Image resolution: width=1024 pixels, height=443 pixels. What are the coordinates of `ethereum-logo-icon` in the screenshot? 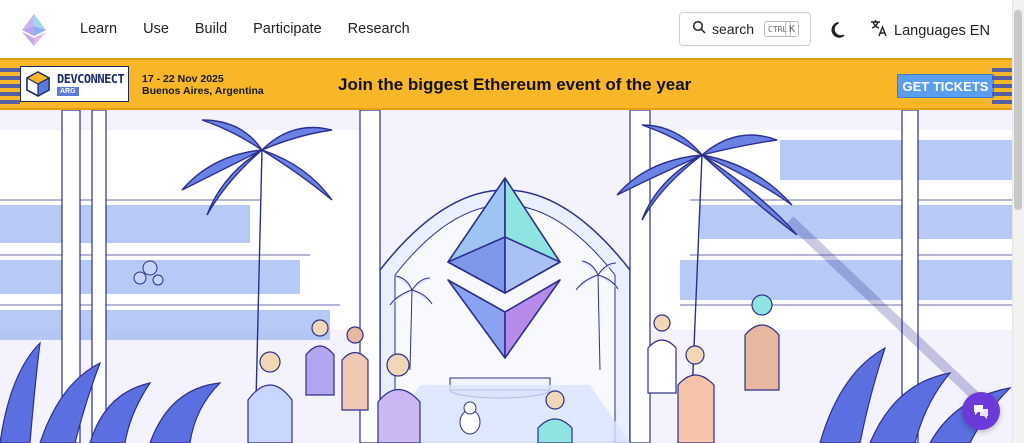 It's located at (34, 30).